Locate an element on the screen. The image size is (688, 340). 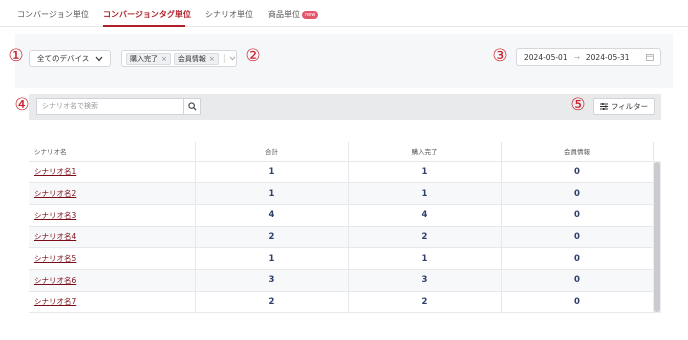
table-row: シナリオ名4 2 2 0 is located at coordinates (341, 237).